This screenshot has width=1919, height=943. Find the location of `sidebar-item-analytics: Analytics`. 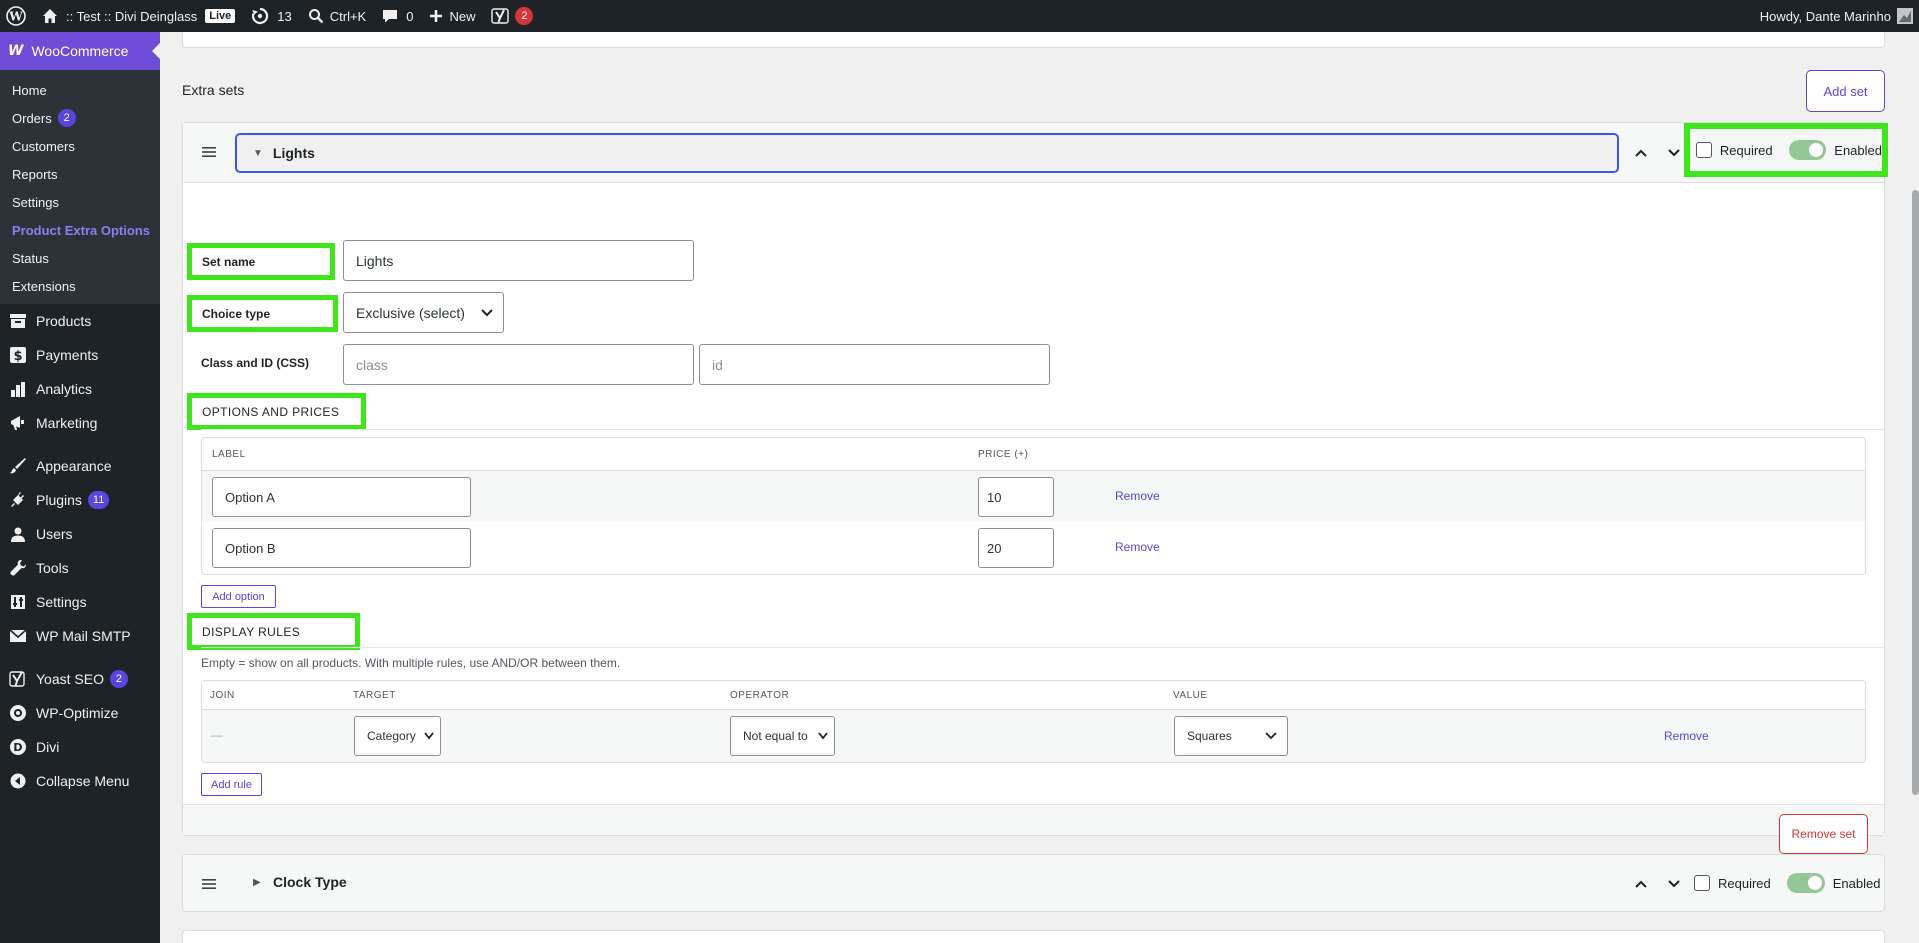

sidebar-item-analytics: Analytics is located at coordinates (80, 389).